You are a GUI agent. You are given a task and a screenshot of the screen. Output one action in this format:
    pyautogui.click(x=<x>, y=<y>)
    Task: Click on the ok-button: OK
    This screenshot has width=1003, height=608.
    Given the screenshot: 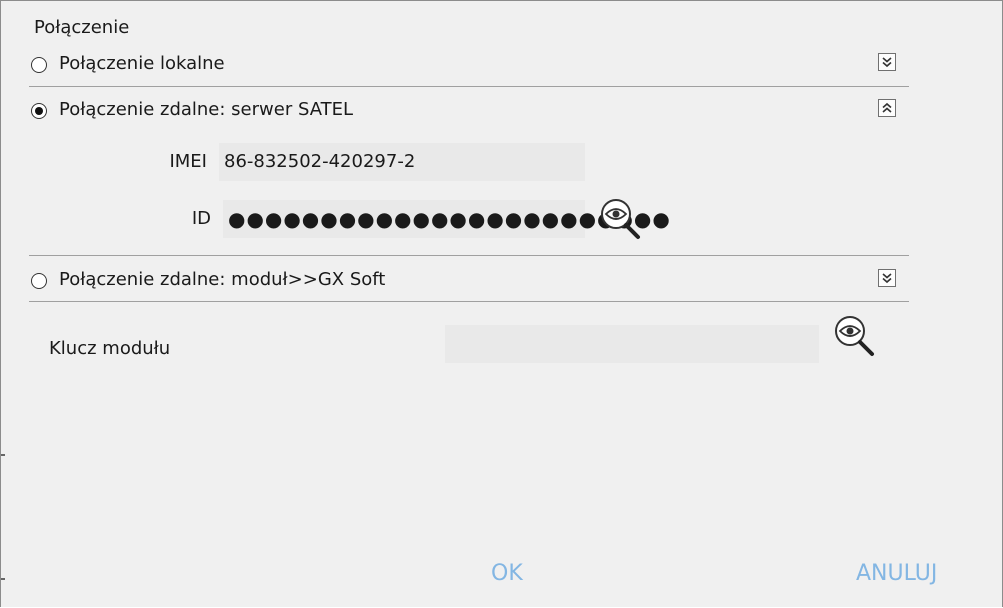 What is the action you would take?
    pyautogui.click(x=507, y=573)
    